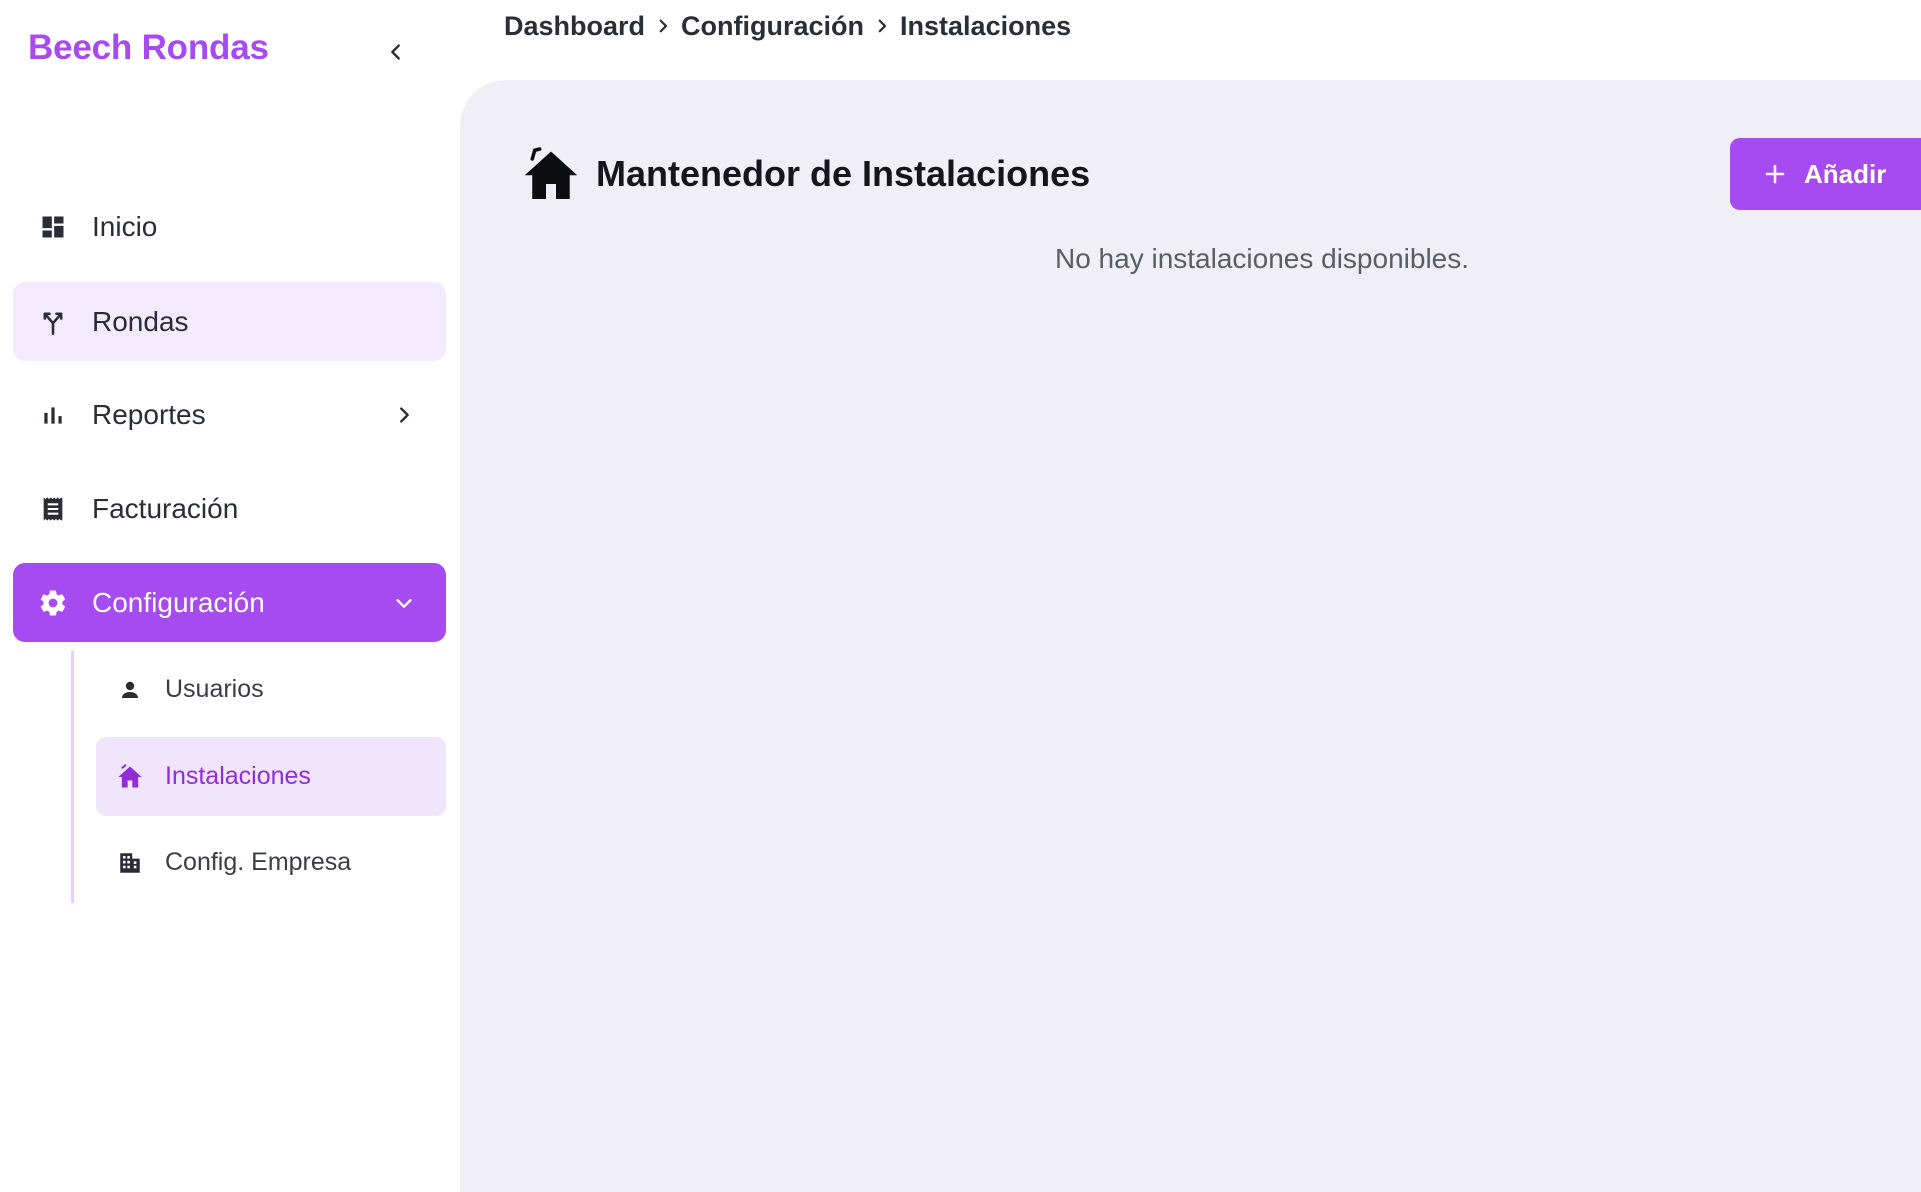 This screenshot has height=1192, width=1921. I want to click on route-icon, so click(53, 322).